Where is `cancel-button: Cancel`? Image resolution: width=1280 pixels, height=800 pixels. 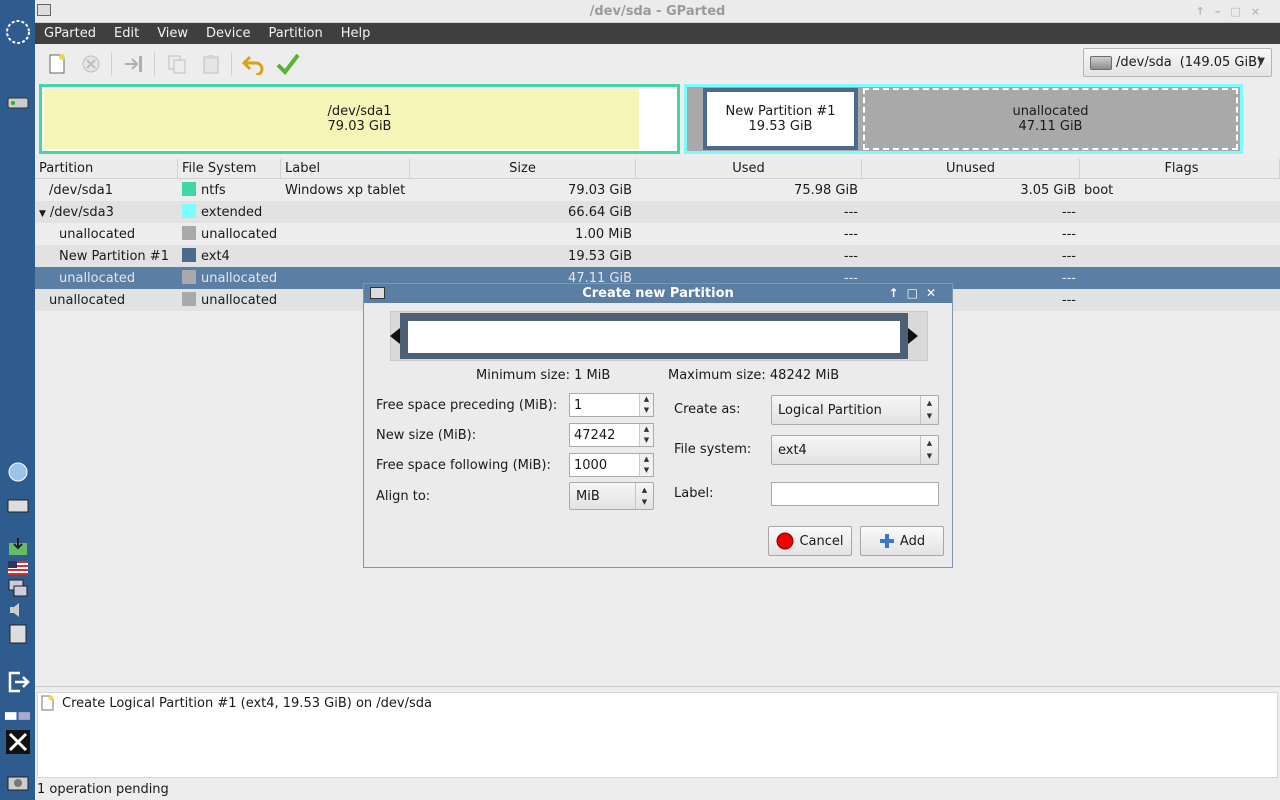
cancel-button: Cancel is located at coordinates (810, 541).